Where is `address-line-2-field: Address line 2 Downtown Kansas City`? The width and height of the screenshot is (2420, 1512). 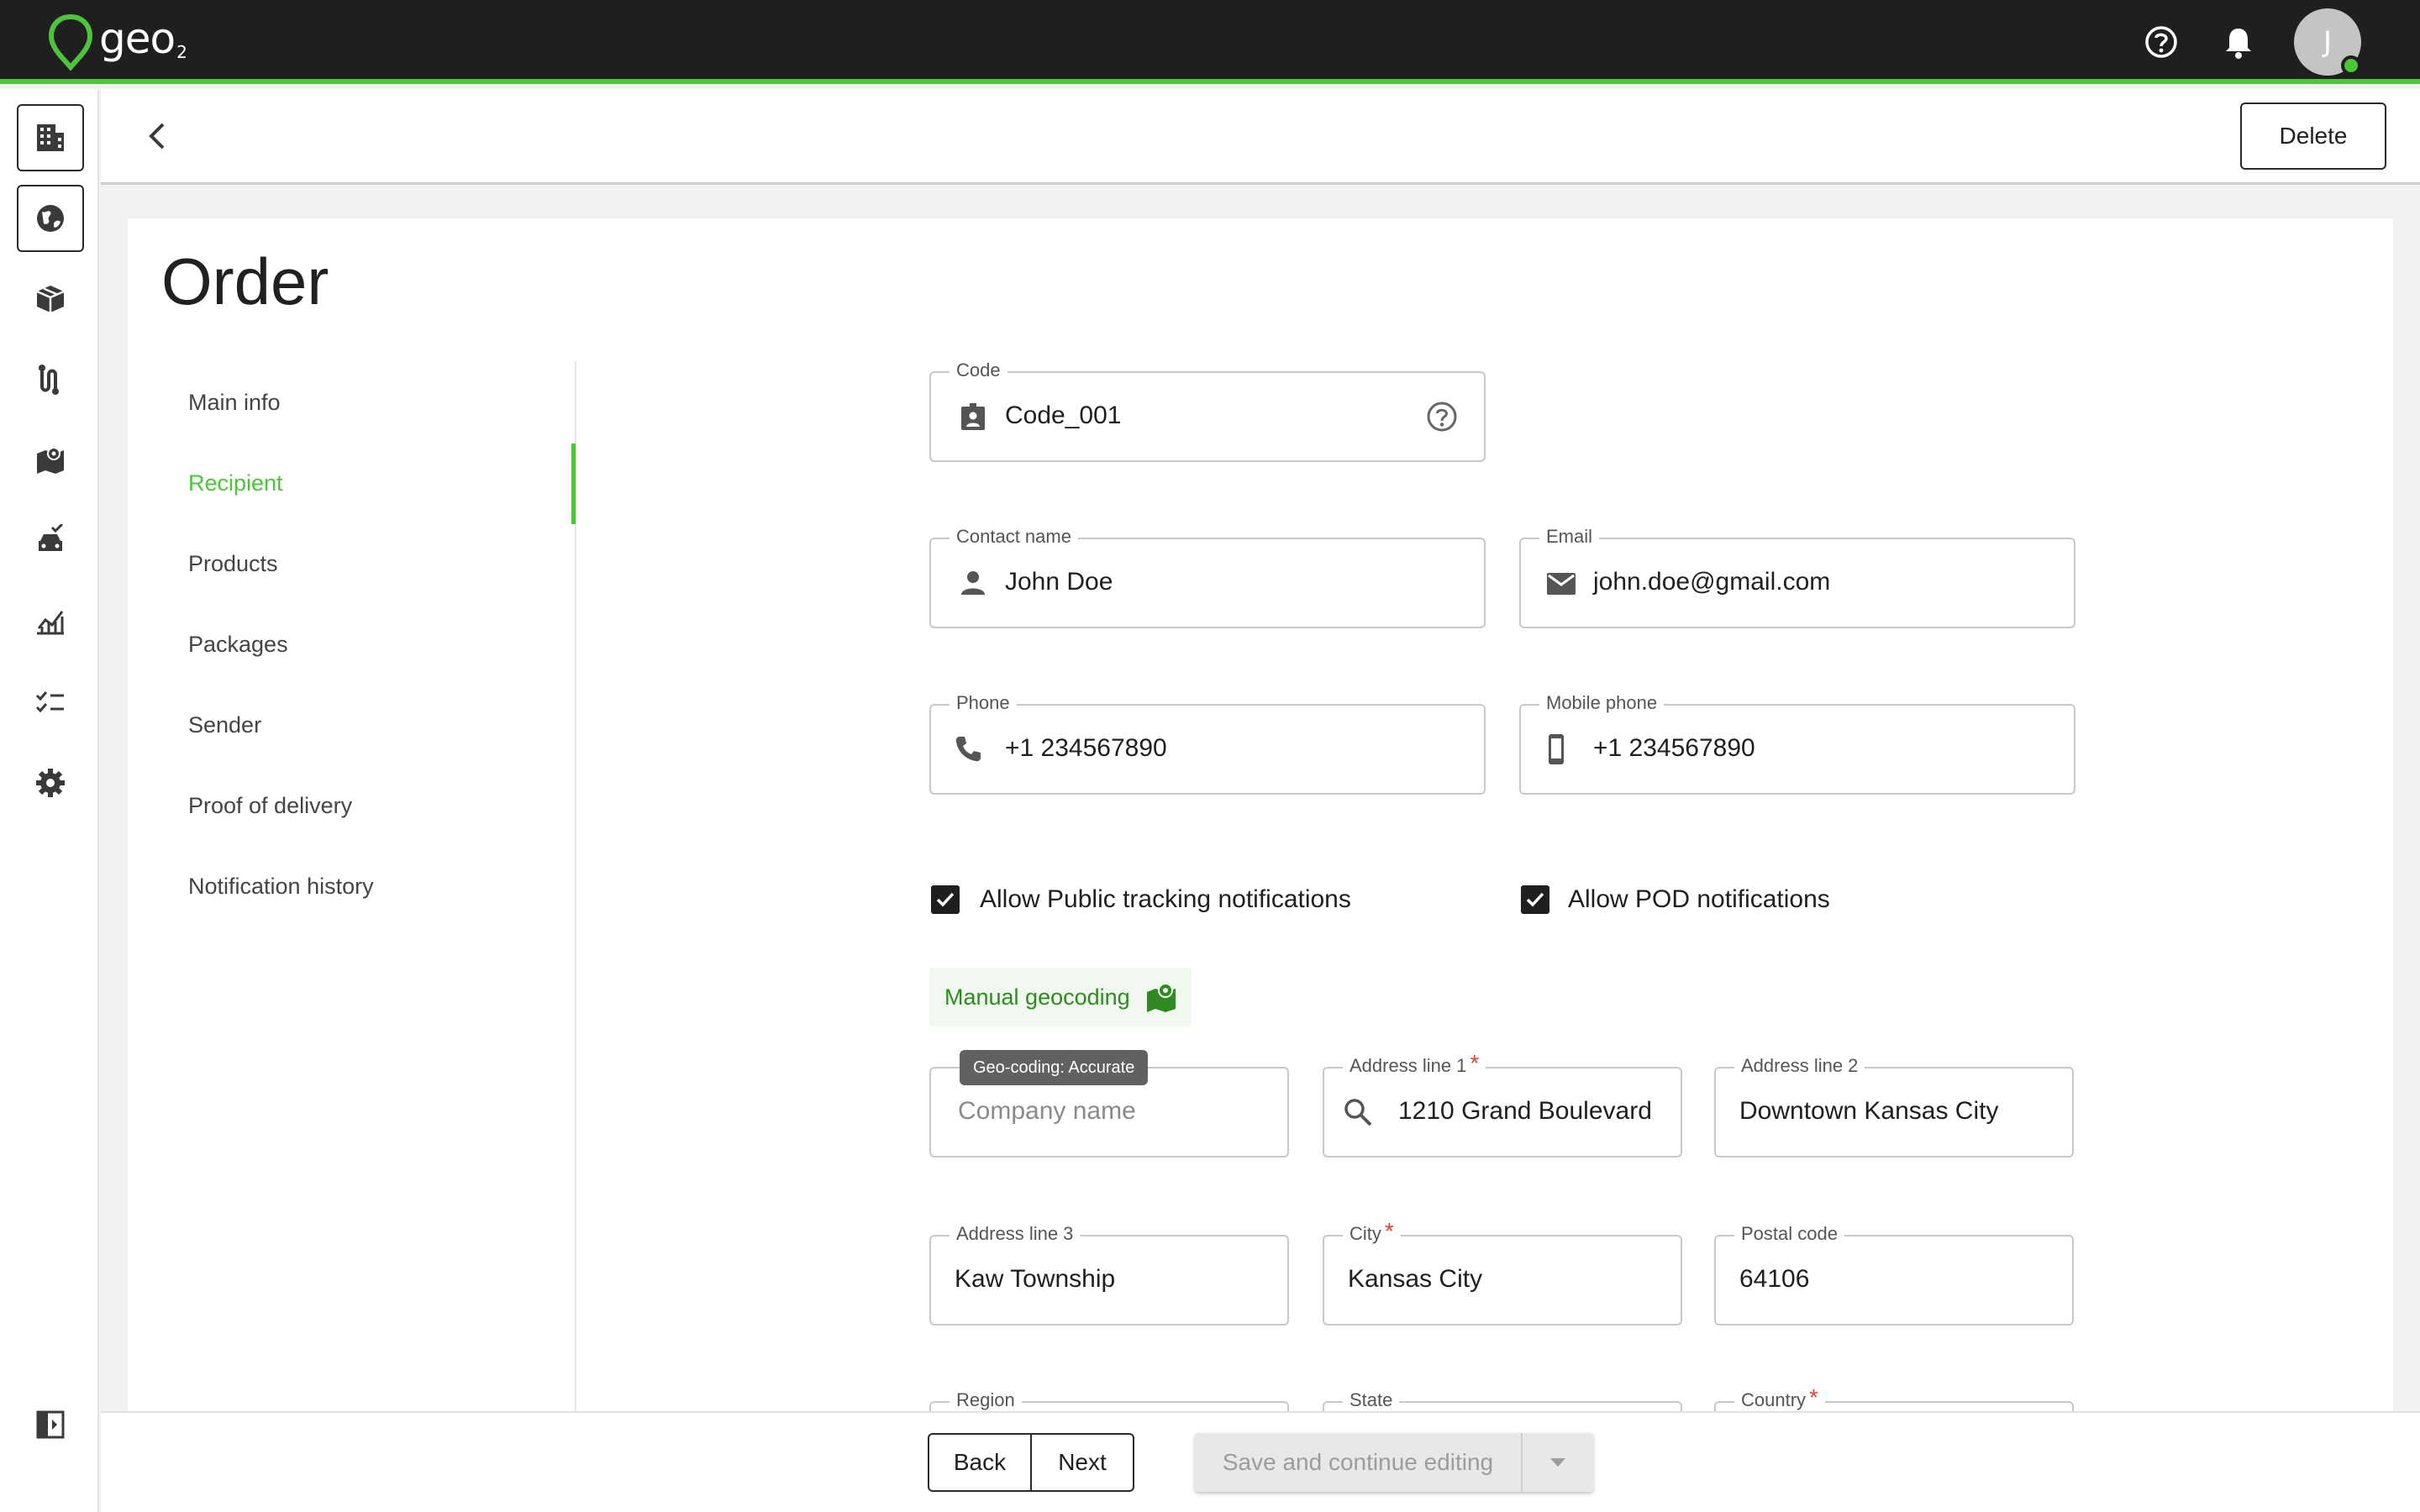 address-line-2-field: Address line 2 Downtown Kansas City is located at coordinates (1894, 1106).